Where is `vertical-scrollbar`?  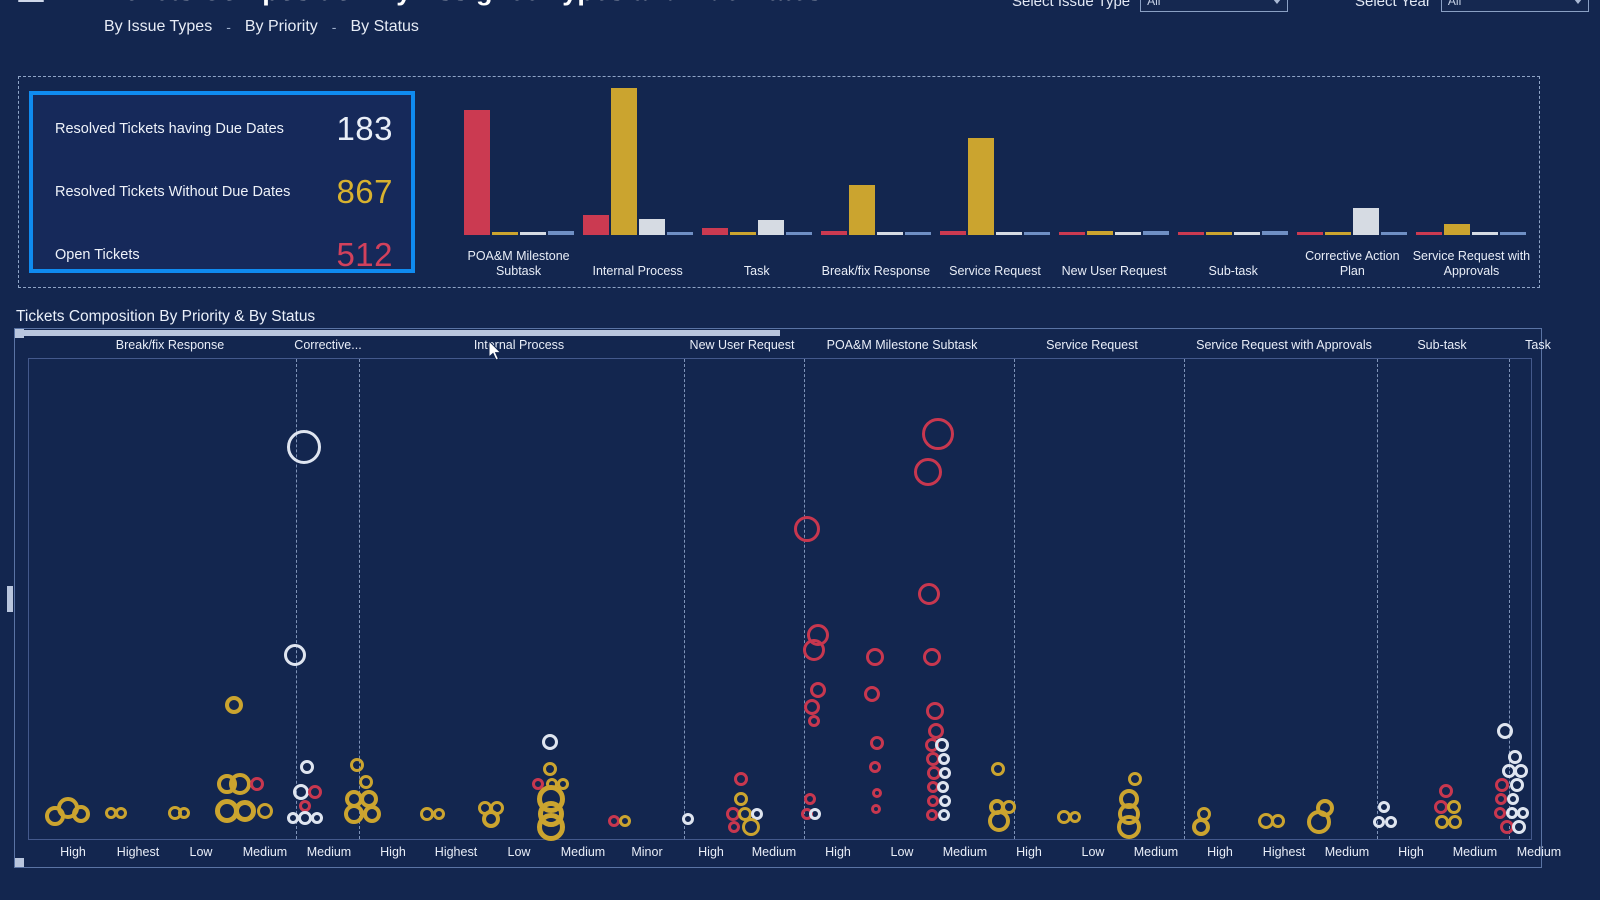 vertical-scrollbar is located at coordinates (10, 600).